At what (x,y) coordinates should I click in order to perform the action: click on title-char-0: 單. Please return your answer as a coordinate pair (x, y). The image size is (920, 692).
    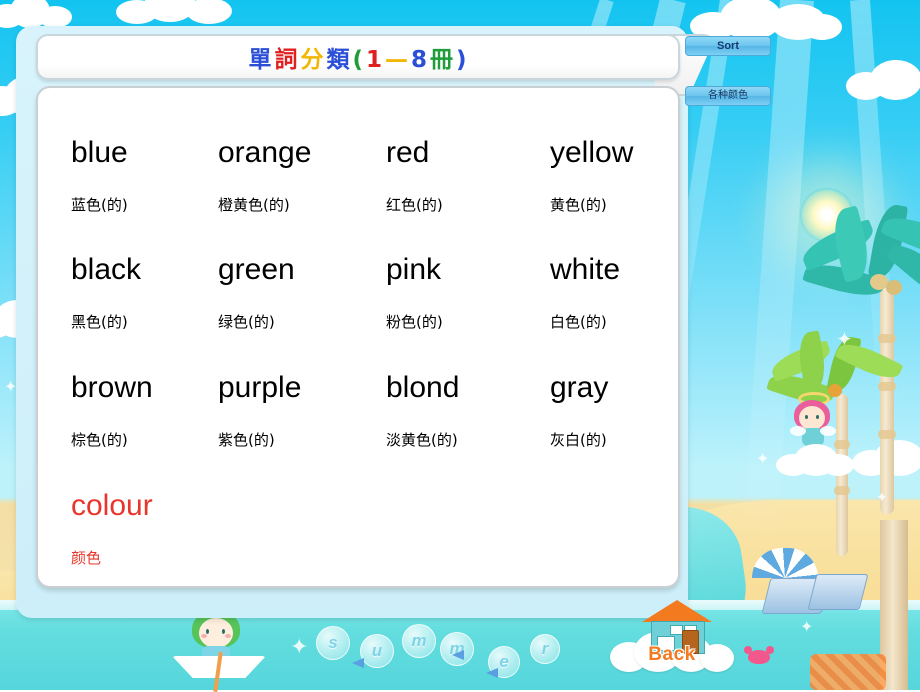
    Looking at the image, I should click on (260, 60).